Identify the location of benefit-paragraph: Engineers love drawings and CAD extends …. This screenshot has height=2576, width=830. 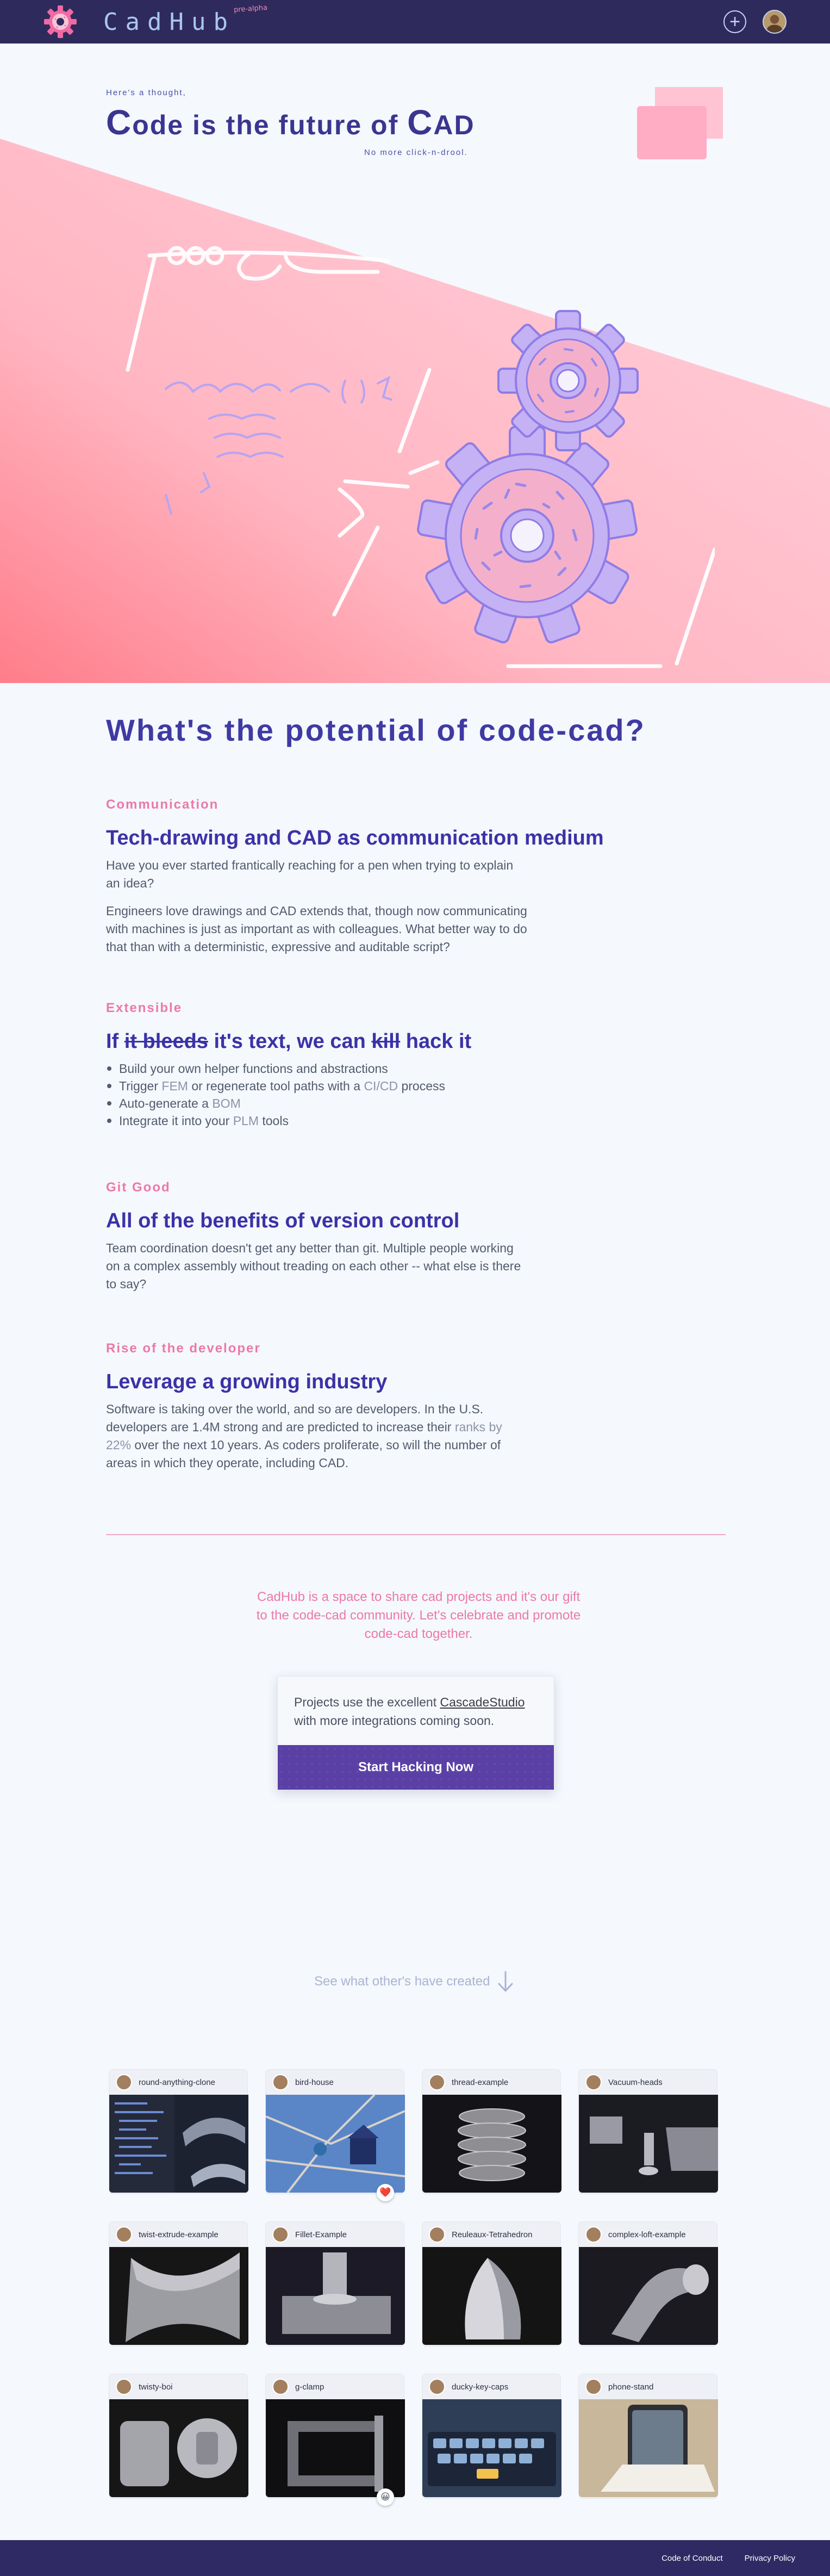
(316, 929).